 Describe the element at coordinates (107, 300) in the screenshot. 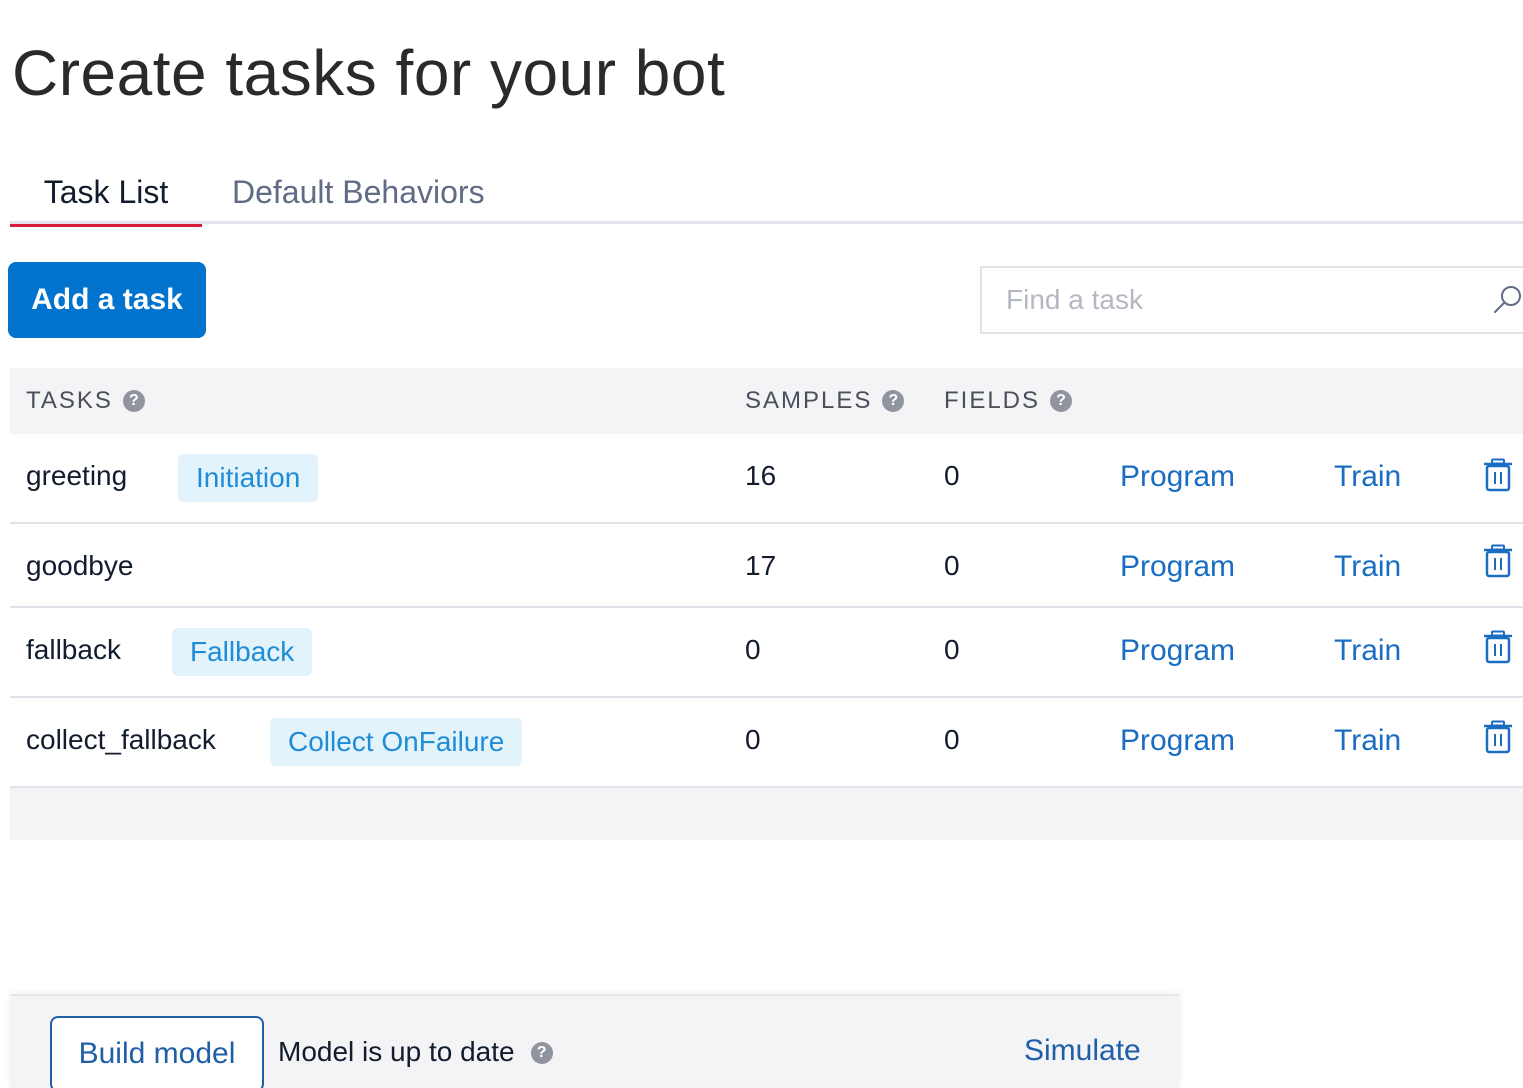

I see `add-task-button: Add a task` at that location.